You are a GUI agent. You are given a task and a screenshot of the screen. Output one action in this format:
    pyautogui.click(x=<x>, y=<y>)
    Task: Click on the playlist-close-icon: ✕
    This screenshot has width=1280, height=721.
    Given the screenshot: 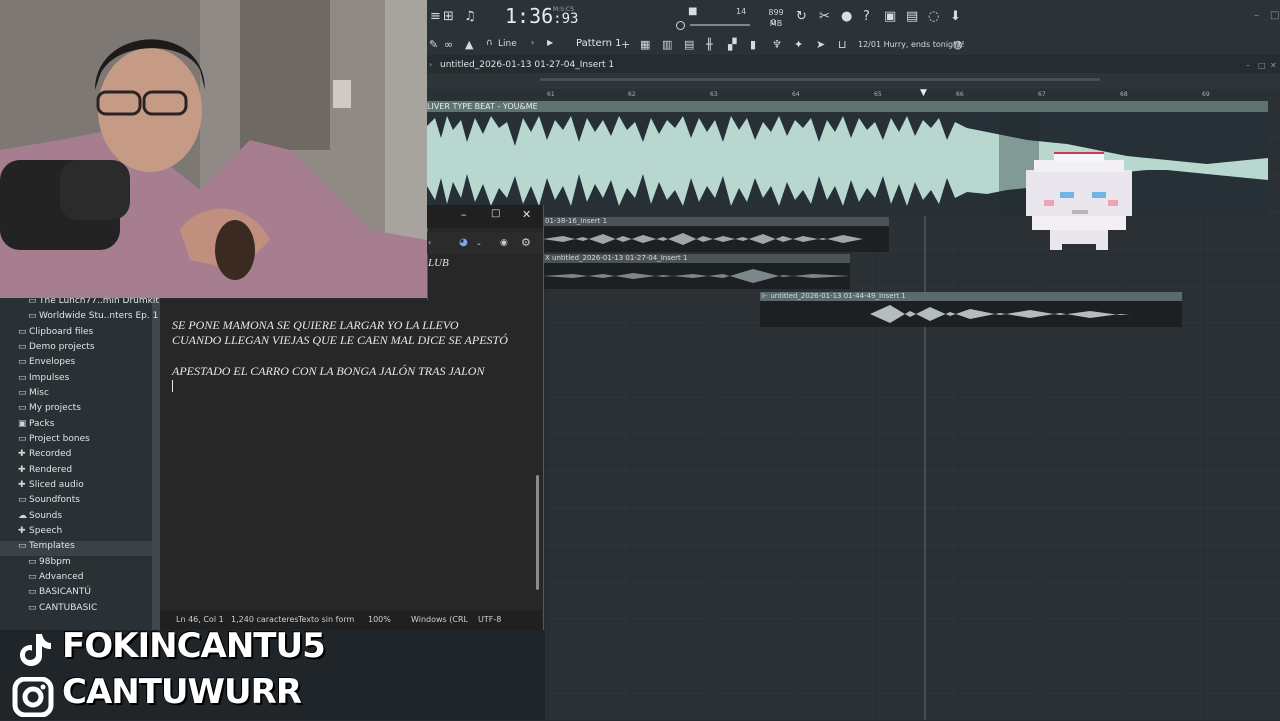 What is the action you would take?
    pyautogui.click(x=1273, y=65)
    